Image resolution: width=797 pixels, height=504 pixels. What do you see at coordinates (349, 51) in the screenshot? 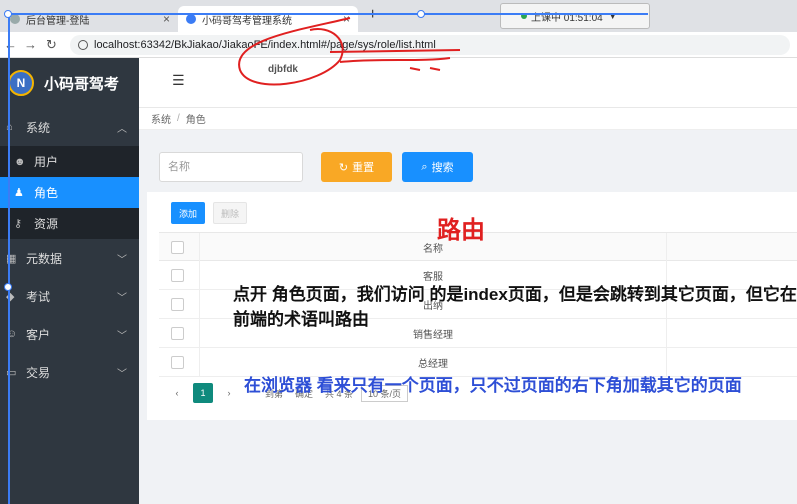
I see `pen-annotation-strokes` at bounding box center [349, 51].